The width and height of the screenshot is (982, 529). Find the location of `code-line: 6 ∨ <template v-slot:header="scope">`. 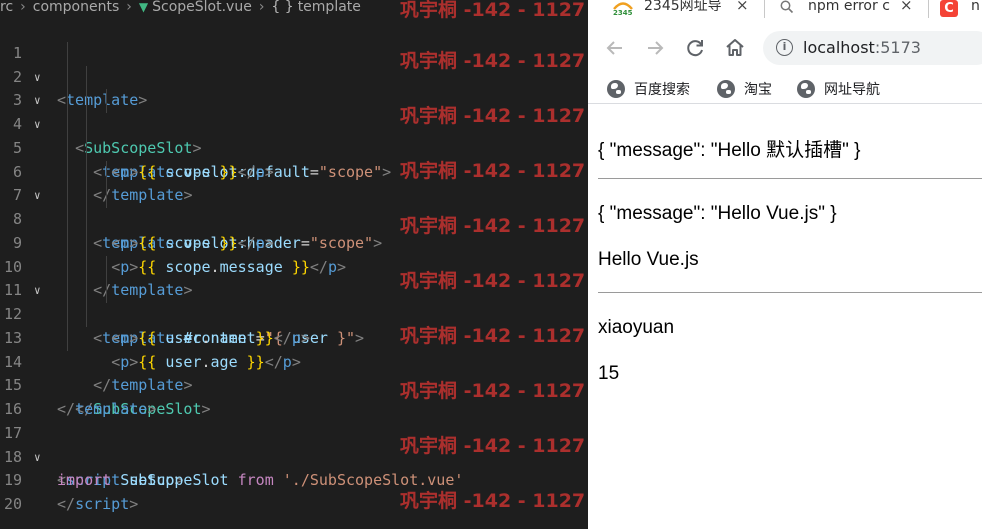

code-line: 6 ∨ <template v-slot:header="scope"> is located at coordinates (294, 194).